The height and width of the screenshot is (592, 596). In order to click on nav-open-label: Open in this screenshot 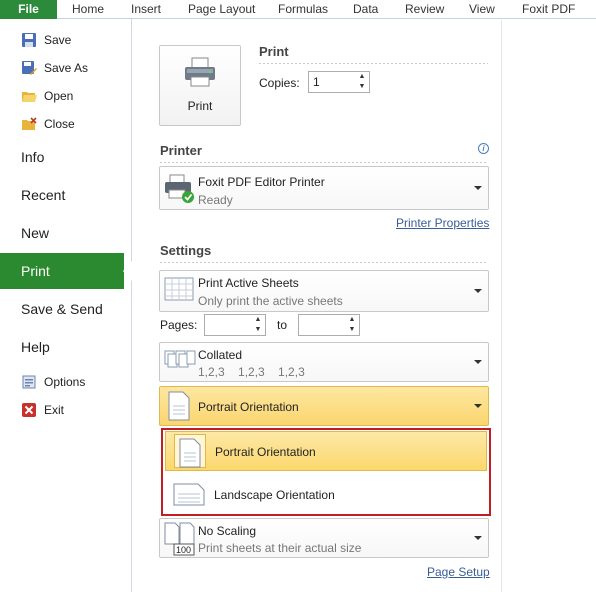, I will do `click(59, 96)`.